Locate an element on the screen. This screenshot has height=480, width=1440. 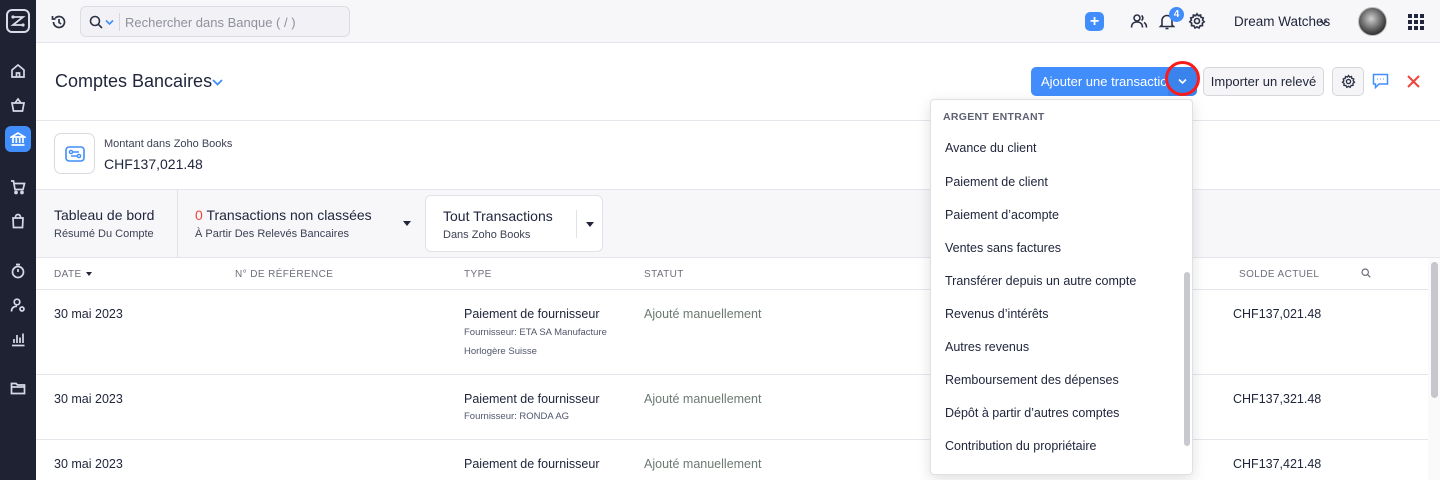
menu-section-heading: ARGENT ENTRANT is located at coordinates (994, 117).